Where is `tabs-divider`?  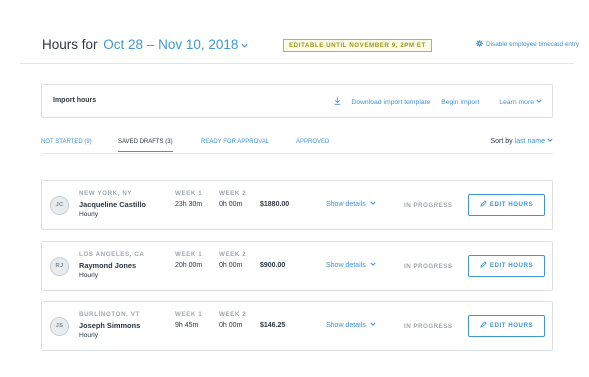 tabs-divider is located at coordinates (297, 153).